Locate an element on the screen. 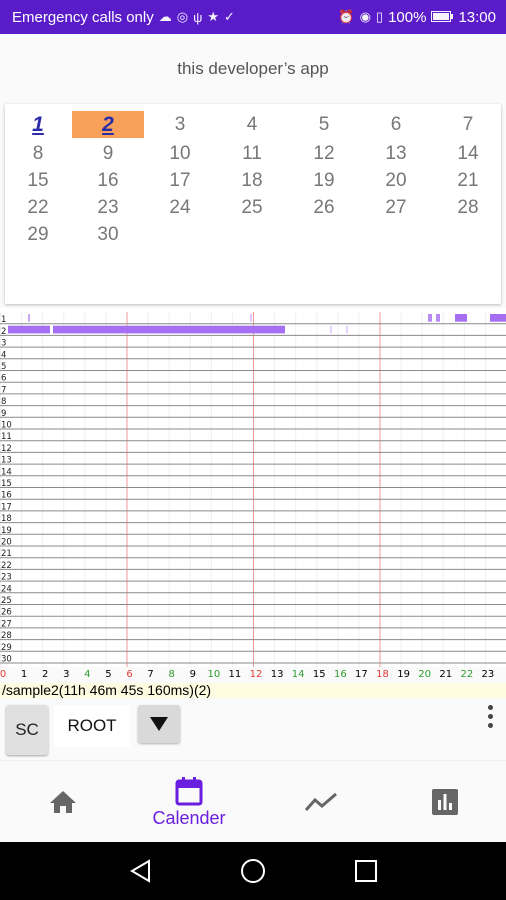 The height and width of the screenshot is (900, 506). row-label: 1 is located at coordinates (3, 320).